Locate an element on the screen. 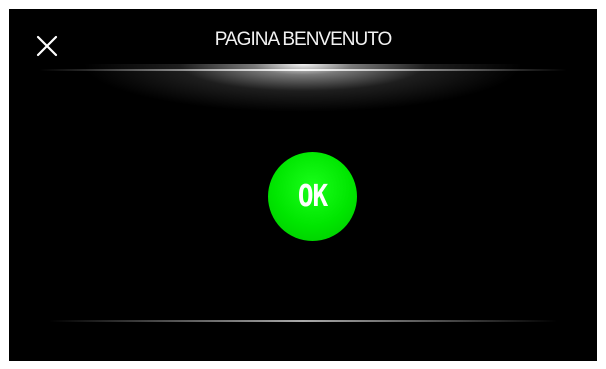  header-divider is located at coordinates (303, 70).